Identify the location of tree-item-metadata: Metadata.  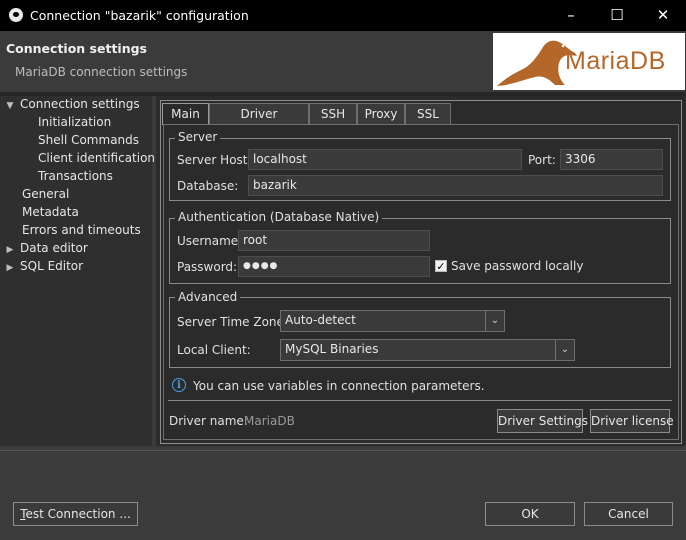
(50, 214).